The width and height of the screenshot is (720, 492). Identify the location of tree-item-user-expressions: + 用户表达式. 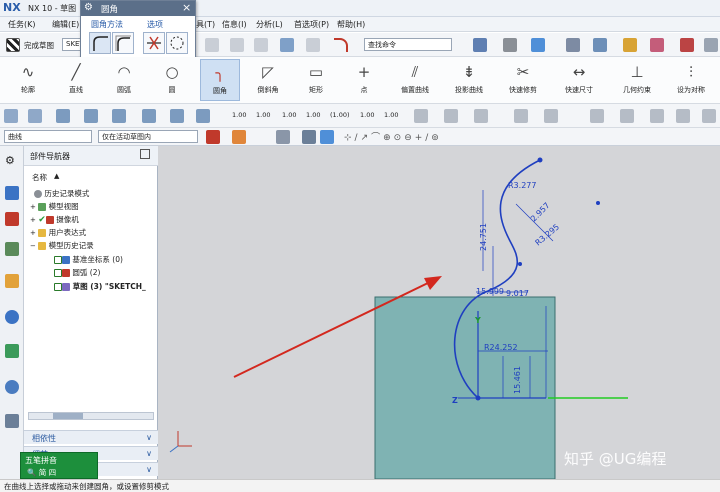
(58, 232).